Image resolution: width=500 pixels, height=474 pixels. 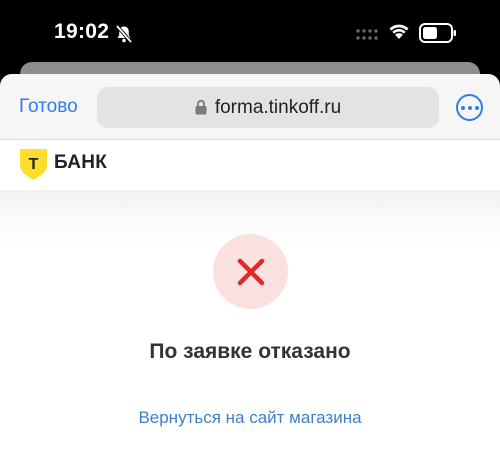 What do you see at coordinates (124, 34) in the screenshot?
I see `bell-muted-icon` at bounding box center [124, 34].